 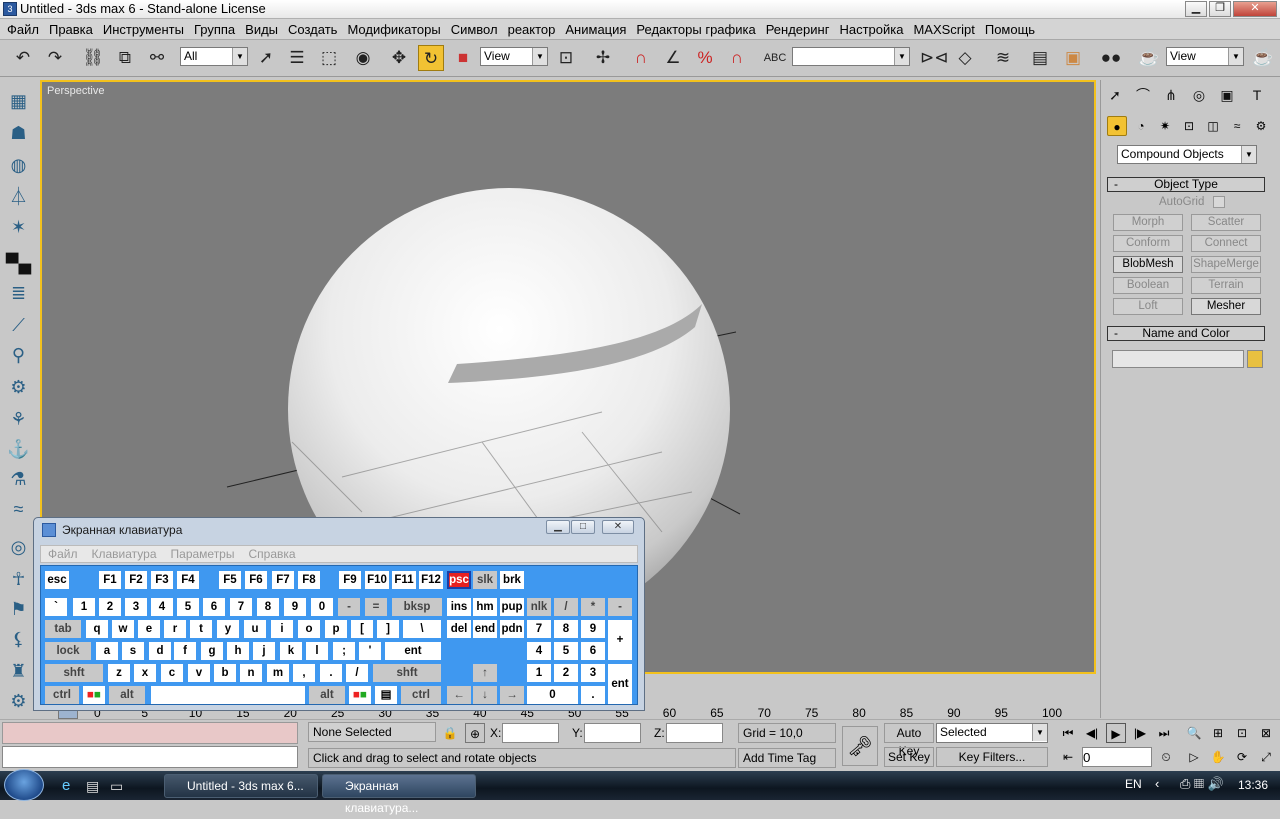 I want to click on osk-menu-help: Справка, so click(x=271, y=554).